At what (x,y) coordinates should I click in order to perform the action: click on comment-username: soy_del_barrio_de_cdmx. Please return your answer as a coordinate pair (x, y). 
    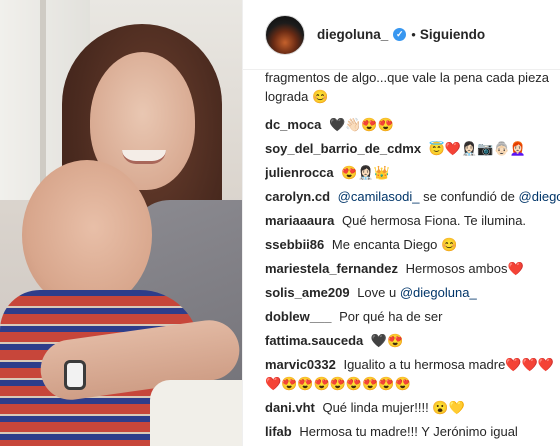
    Looking at the image, I should click on (343, 148).